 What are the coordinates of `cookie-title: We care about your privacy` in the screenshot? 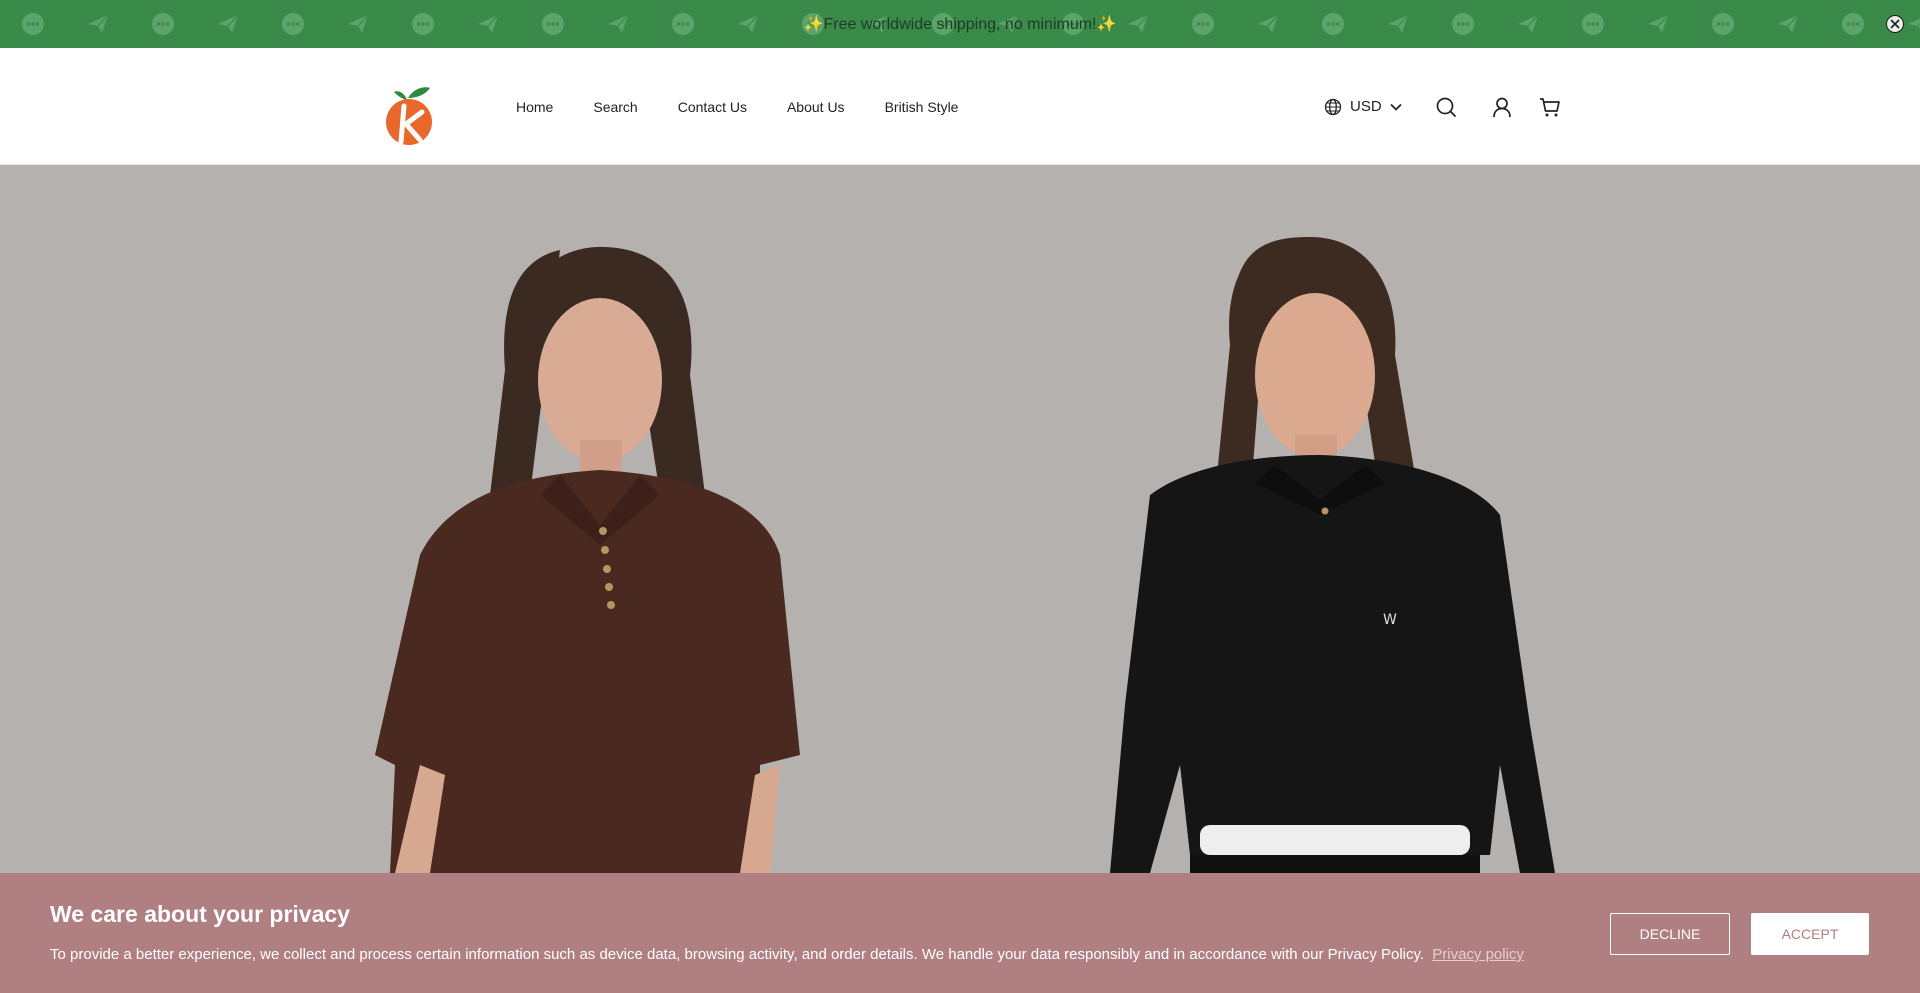 It's located at (200, 914).